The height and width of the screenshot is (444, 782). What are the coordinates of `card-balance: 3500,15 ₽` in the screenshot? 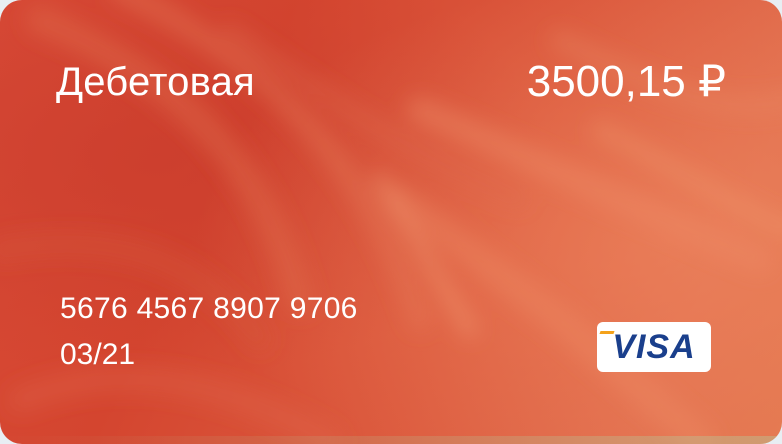 It's located at (626, 81).